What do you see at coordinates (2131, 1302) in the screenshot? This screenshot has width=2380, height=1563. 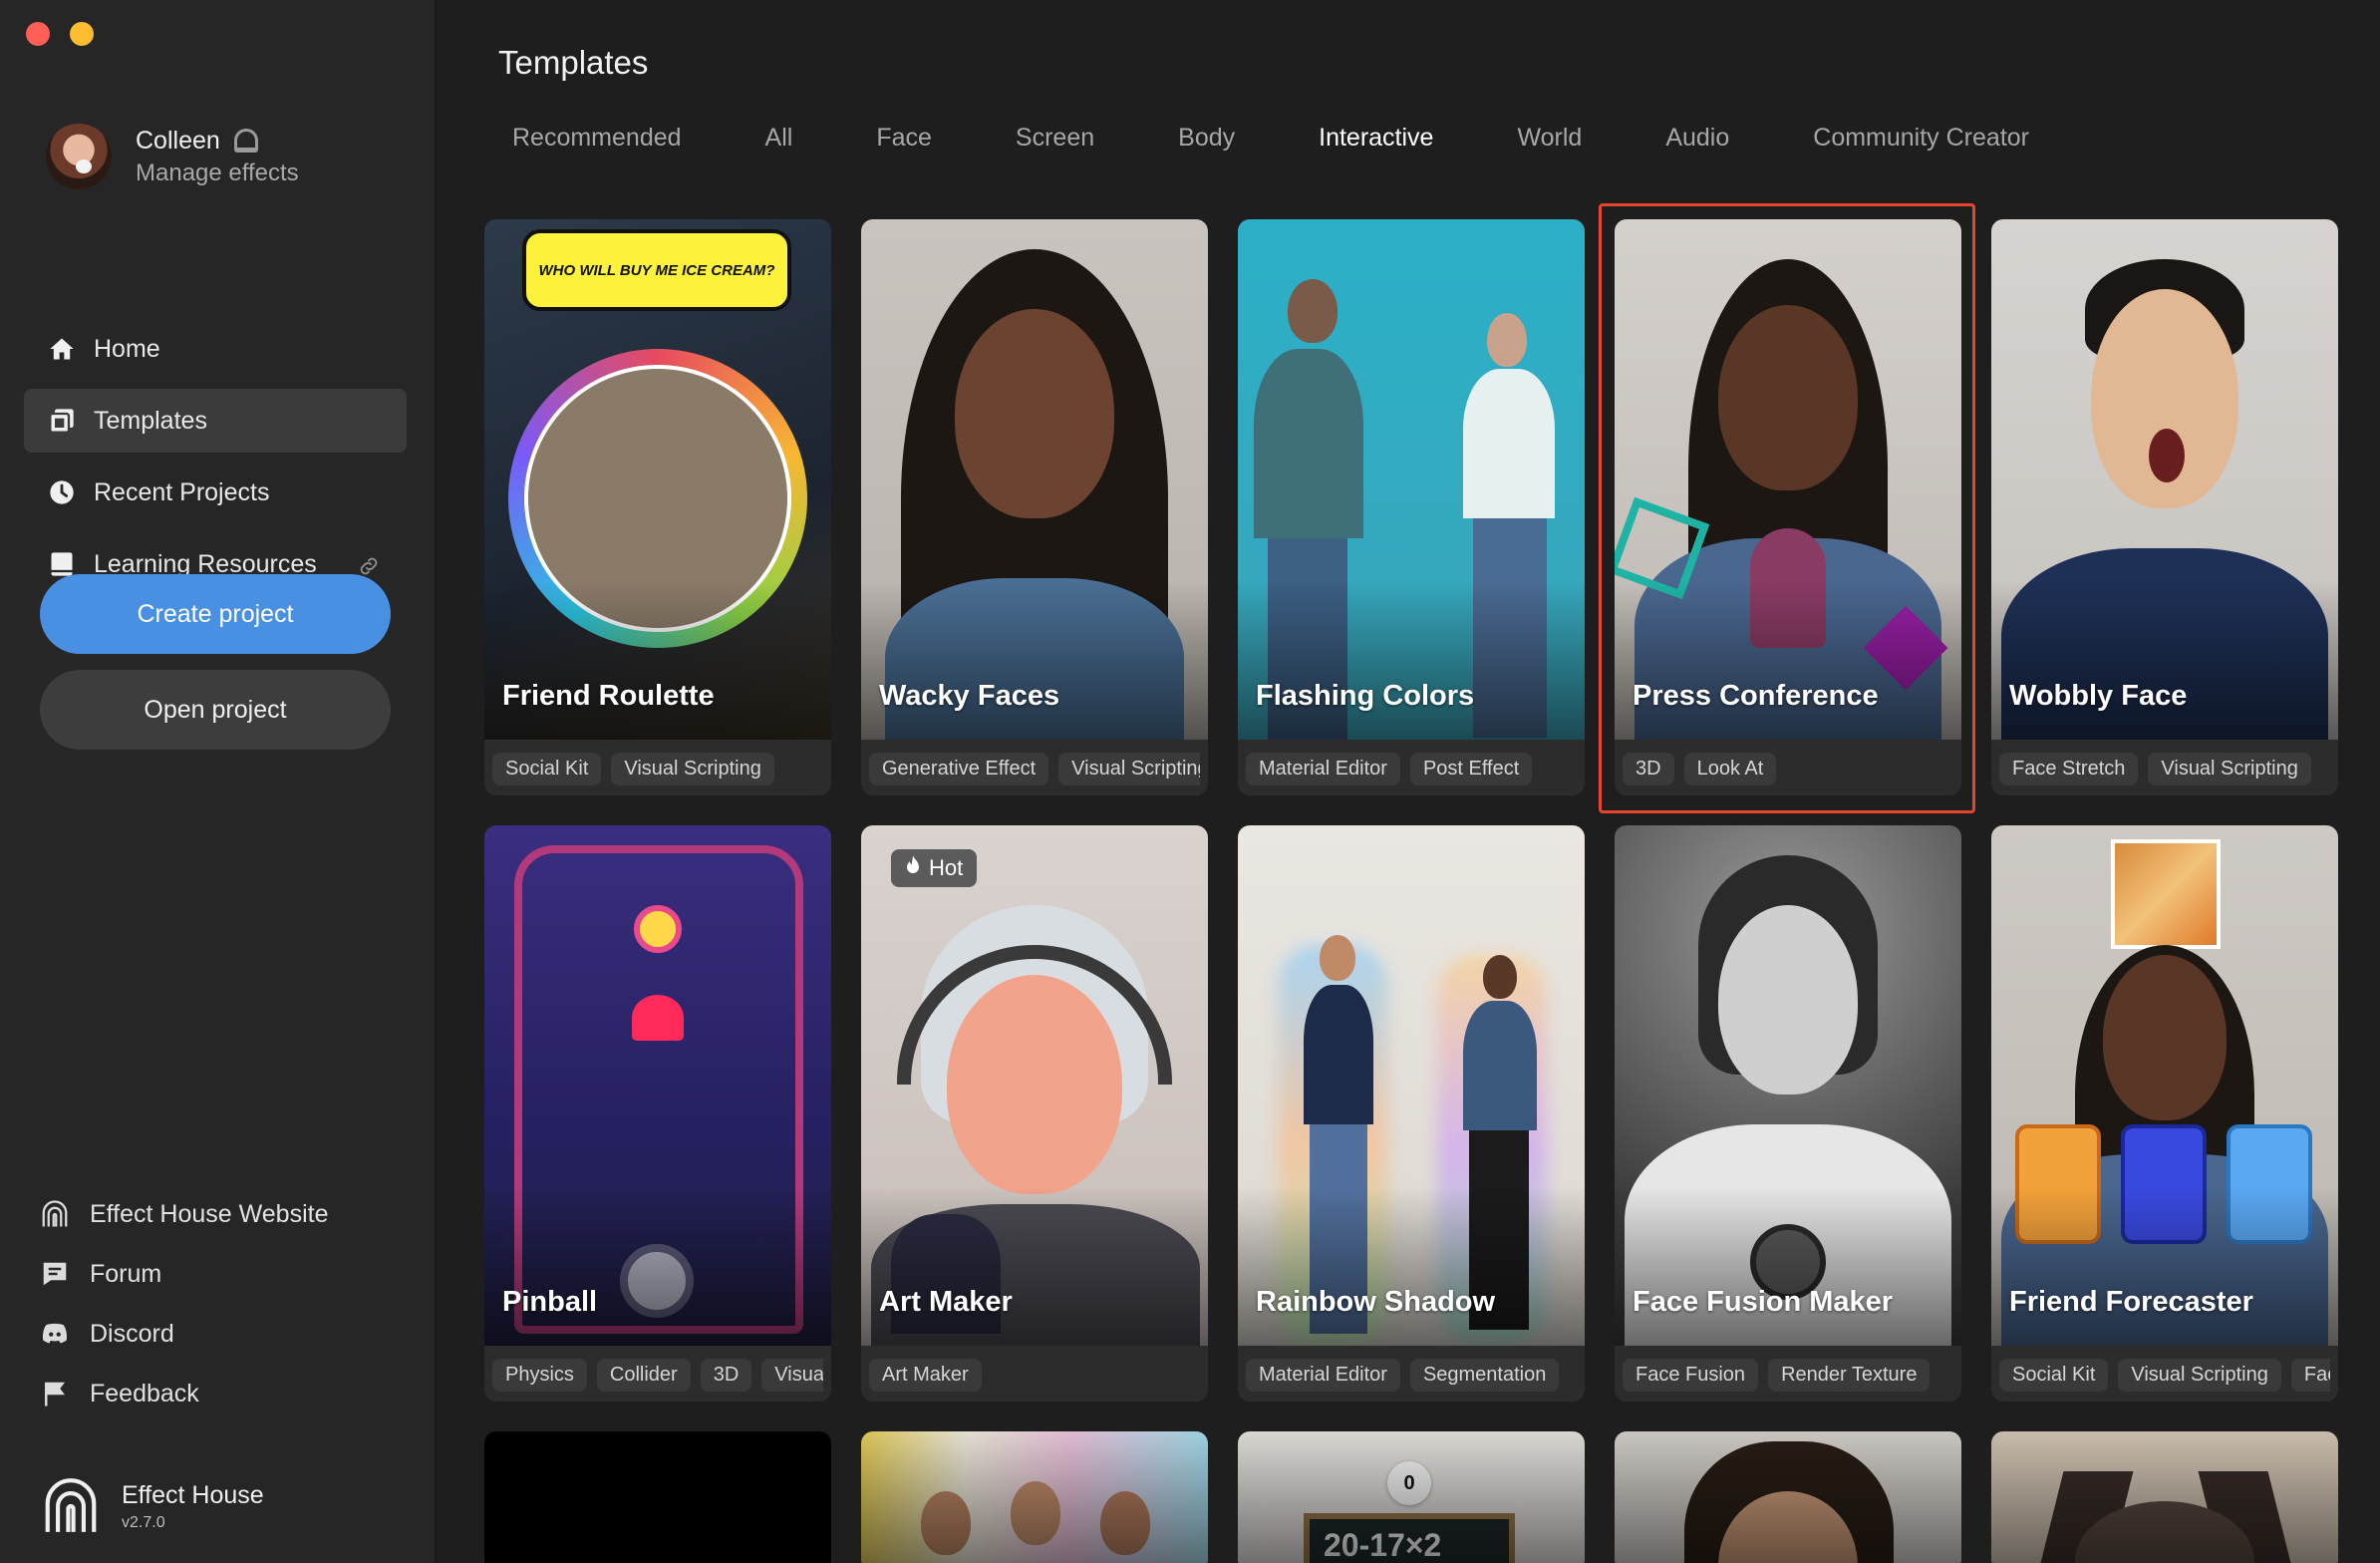 I see `template-title: Friend Forecaster` at bounding box center [2131, 1302].